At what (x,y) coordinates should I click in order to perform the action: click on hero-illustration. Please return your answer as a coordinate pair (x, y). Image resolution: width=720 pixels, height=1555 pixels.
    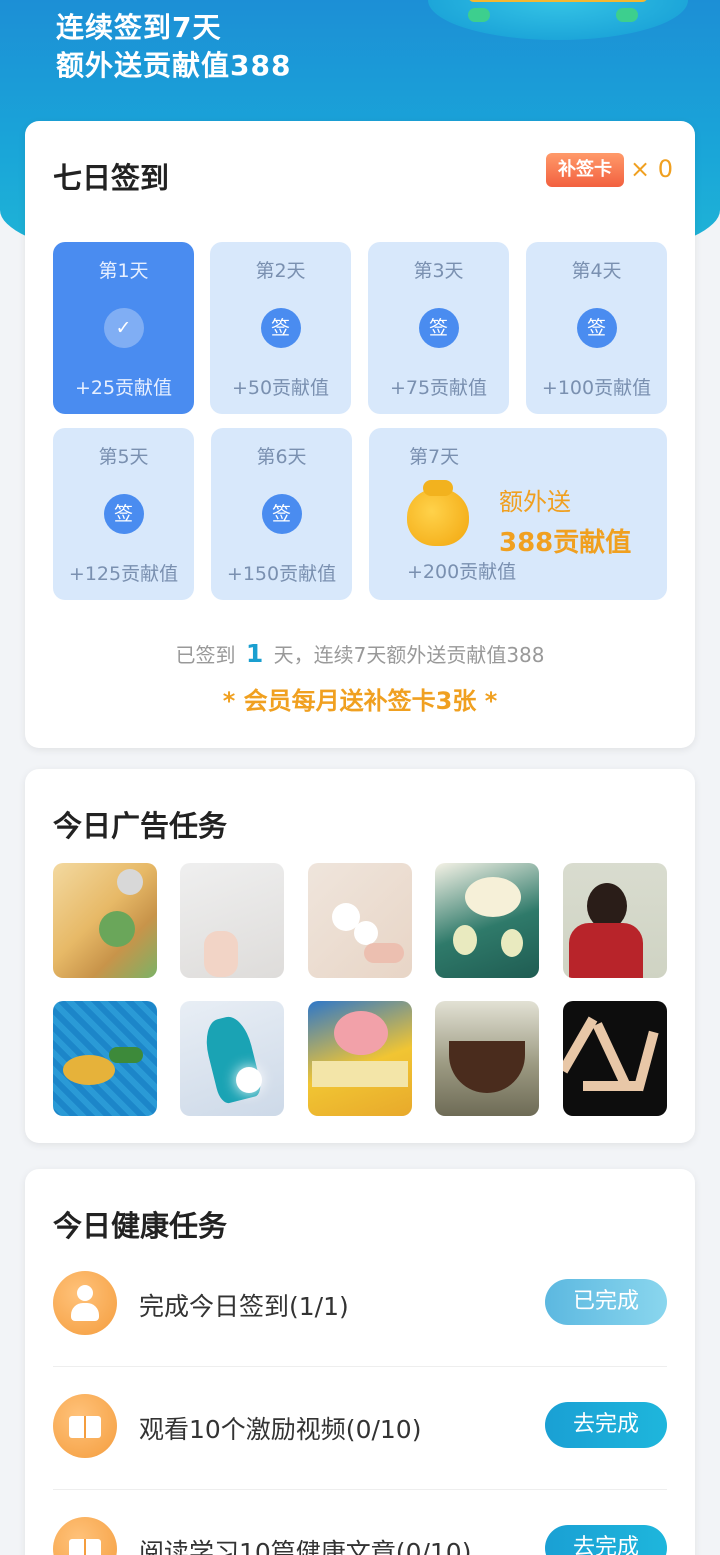
    Looking at the image, I should click on (558, 20).